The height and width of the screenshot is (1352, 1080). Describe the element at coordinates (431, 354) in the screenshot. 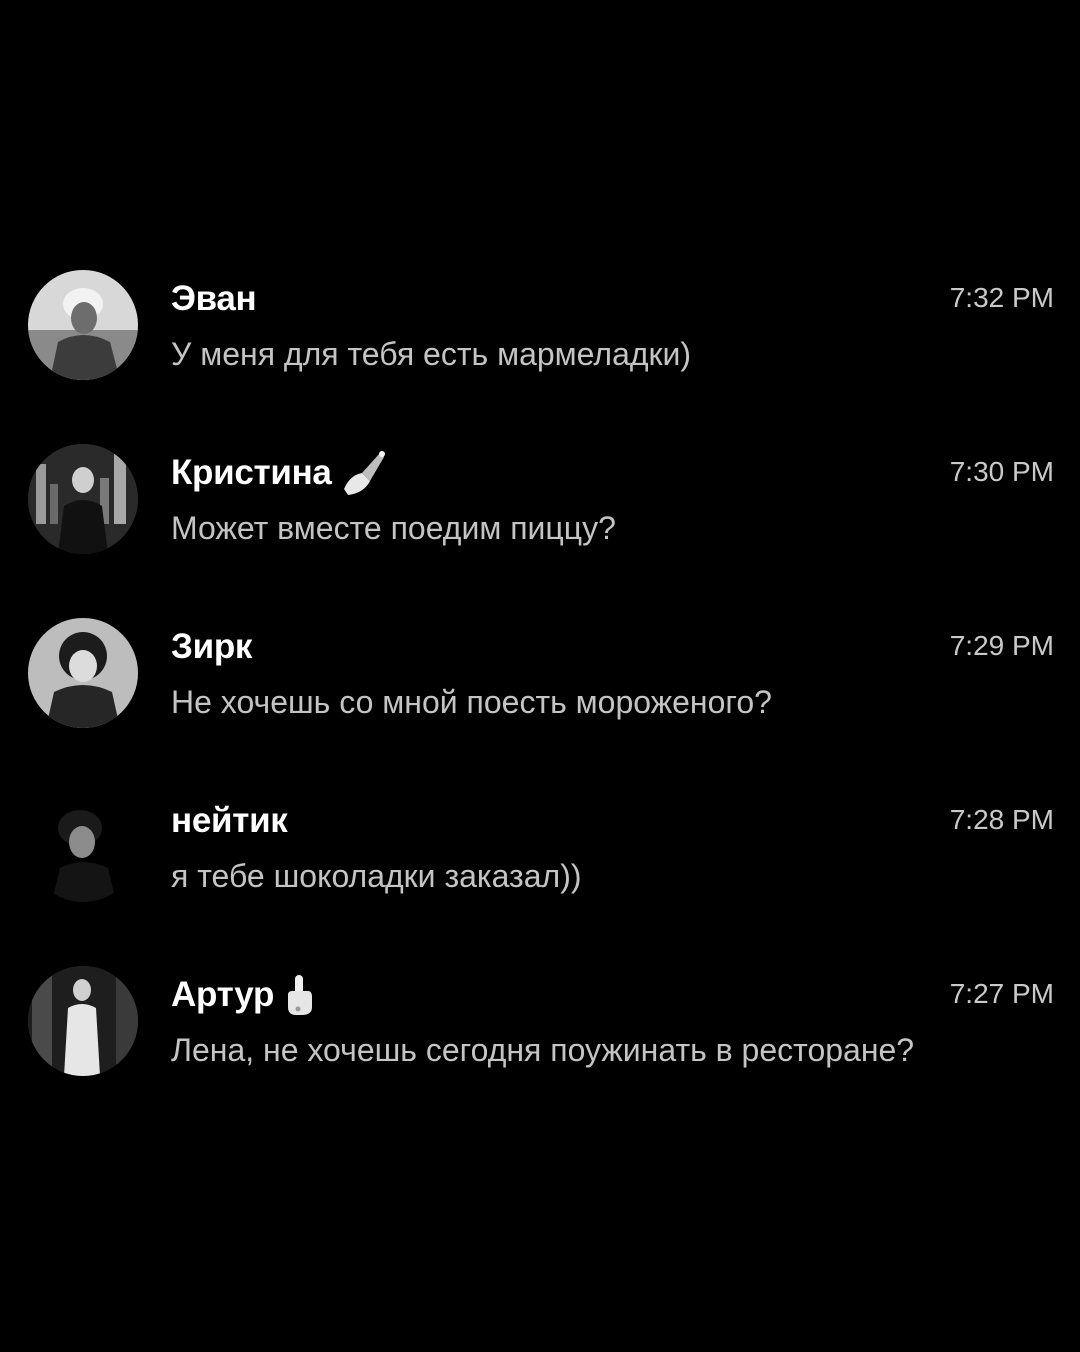

I see `last-message: У меня для тебя есть мармеладки)` at that location.